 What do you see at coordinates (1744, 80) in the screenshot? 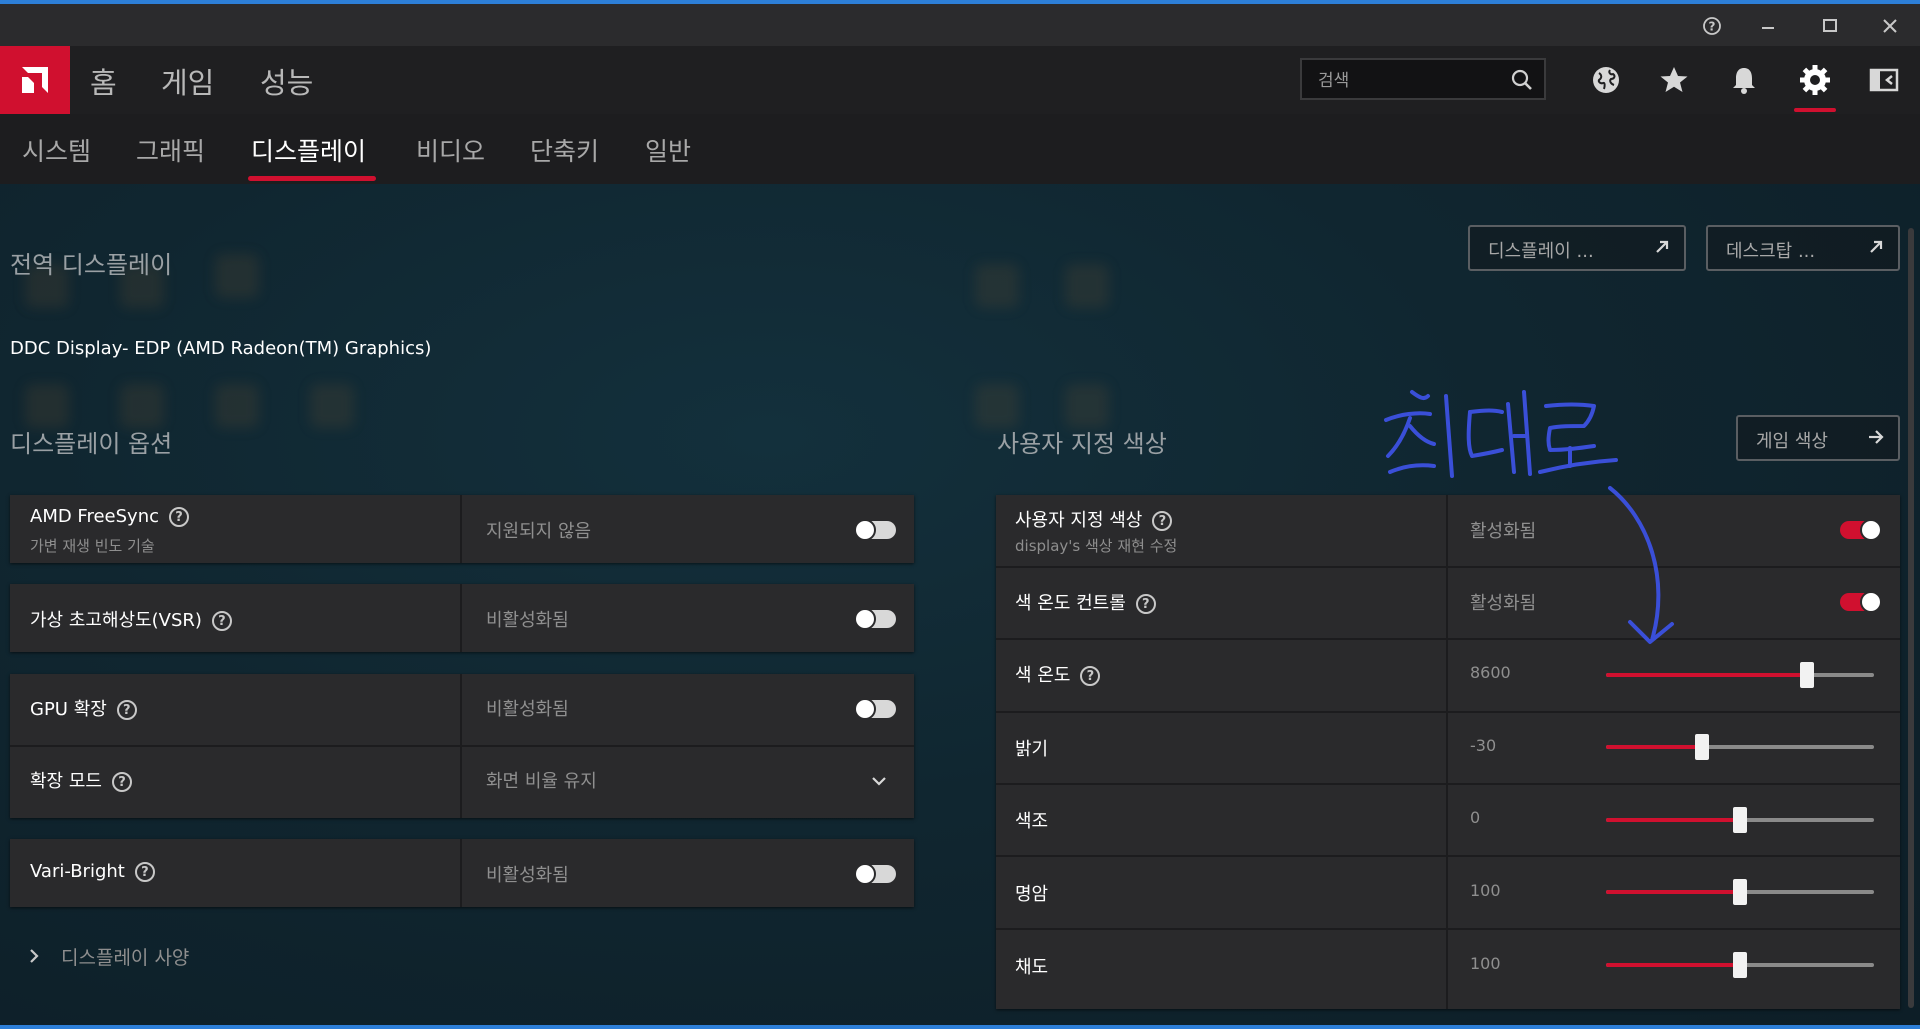
I see `bell-icon` at bounding box center [1744, 80].